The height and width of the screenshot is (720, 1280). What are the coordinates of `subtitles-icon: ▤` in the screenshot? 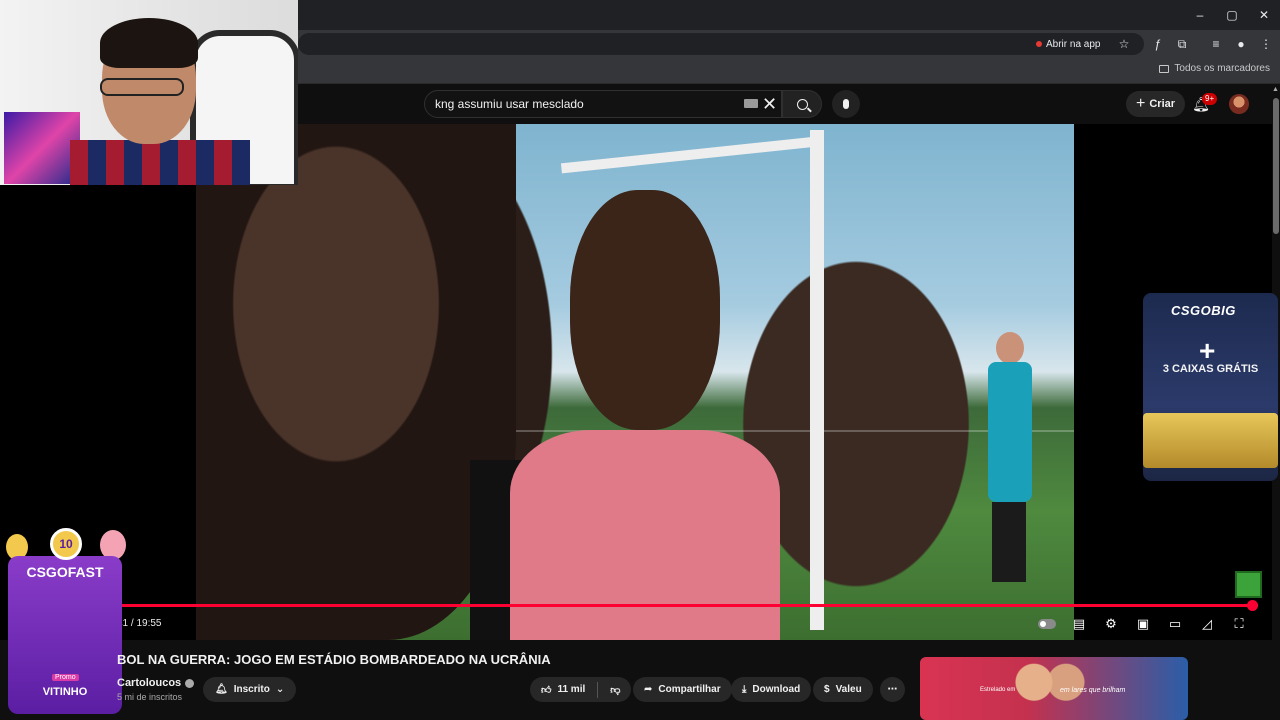 It's located at (1079, 624).